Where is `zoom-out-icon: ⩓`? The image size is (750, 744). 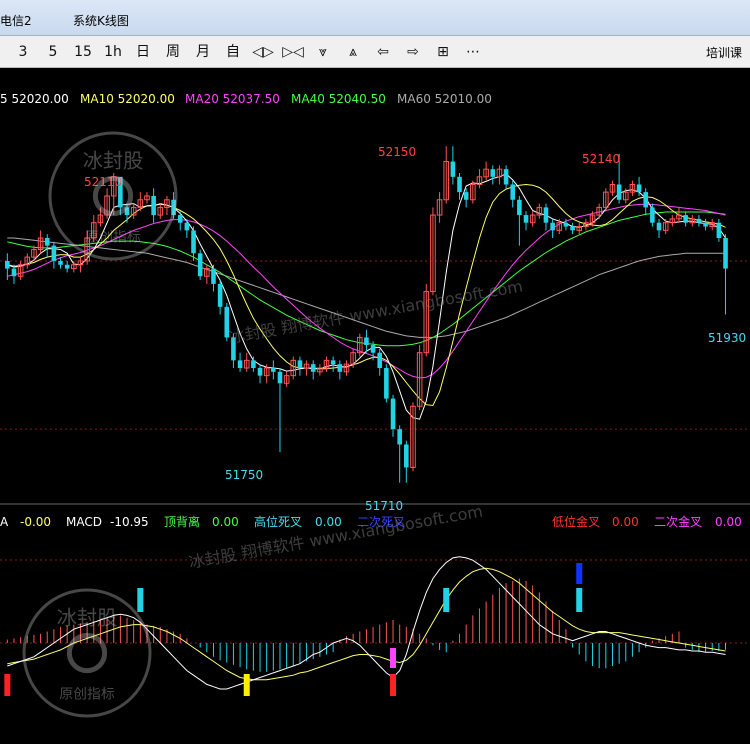
zoom-out-icon: ⩓ is located at coordinates (353, 52).